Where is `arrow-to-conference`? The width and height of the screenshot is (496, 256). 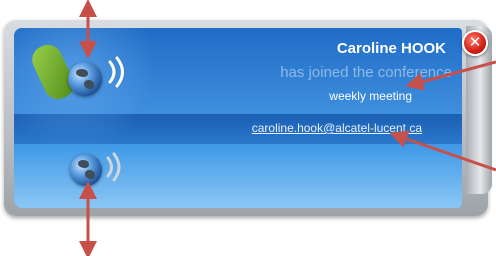
arrow-to-conference is located at coordinates (450, 75).